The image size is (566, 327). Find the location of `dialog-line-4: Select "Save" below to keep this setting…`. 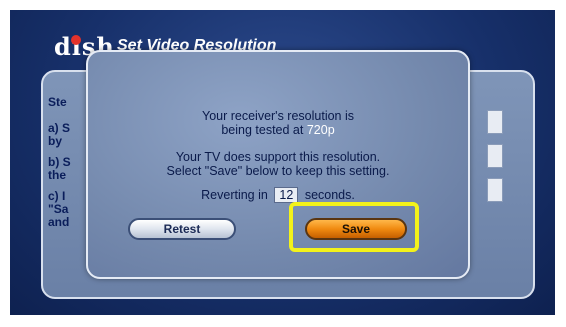

dialog-line-4: Select "Save" below to keep this setting… is located at coordinates (278, 171).